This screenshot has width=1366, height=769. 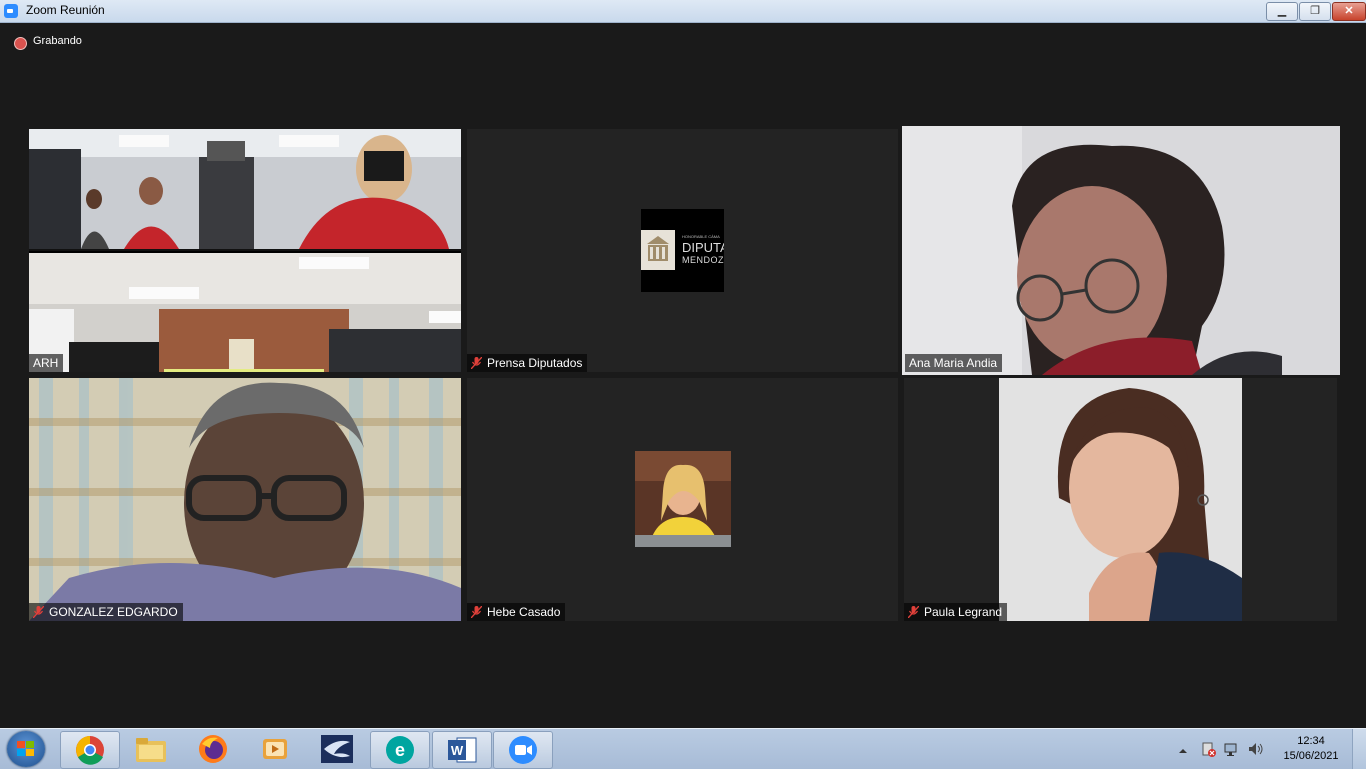 I want to click on show-hidden-icons-button, so click(x=1183, y=748).